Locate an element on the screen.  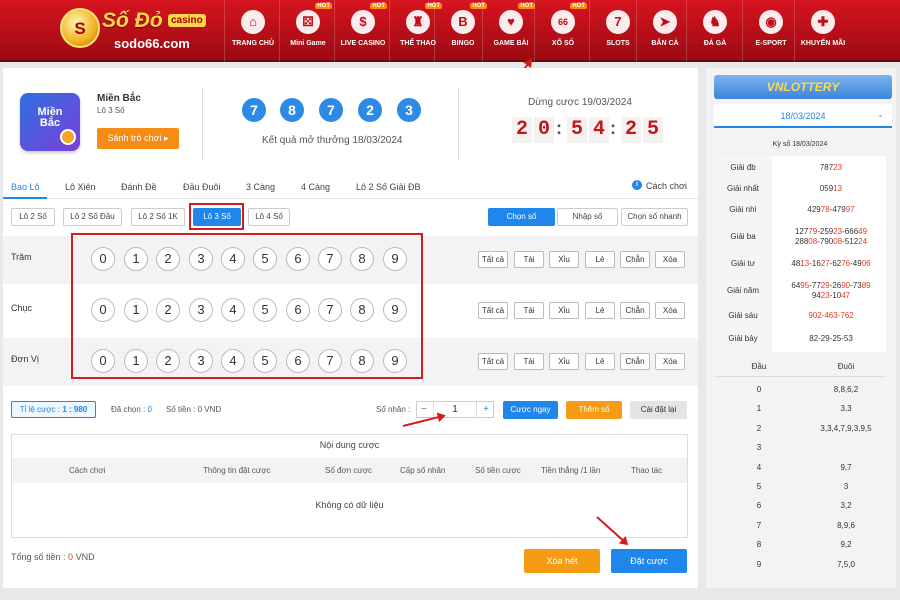
dau-duoi-row: 0 8,8,6,2 is located at coordinates (800, 389).